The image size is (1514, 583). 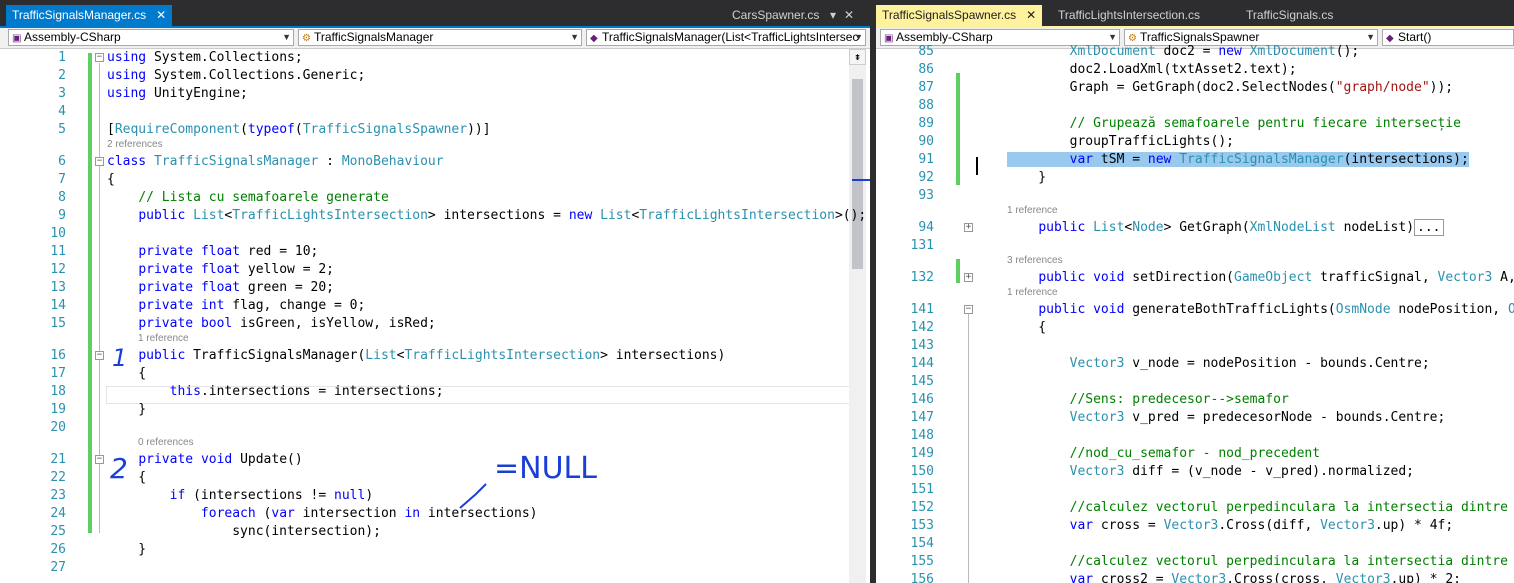 I want to click on codelens-references: 3 references, so click(x=1035, y=261).